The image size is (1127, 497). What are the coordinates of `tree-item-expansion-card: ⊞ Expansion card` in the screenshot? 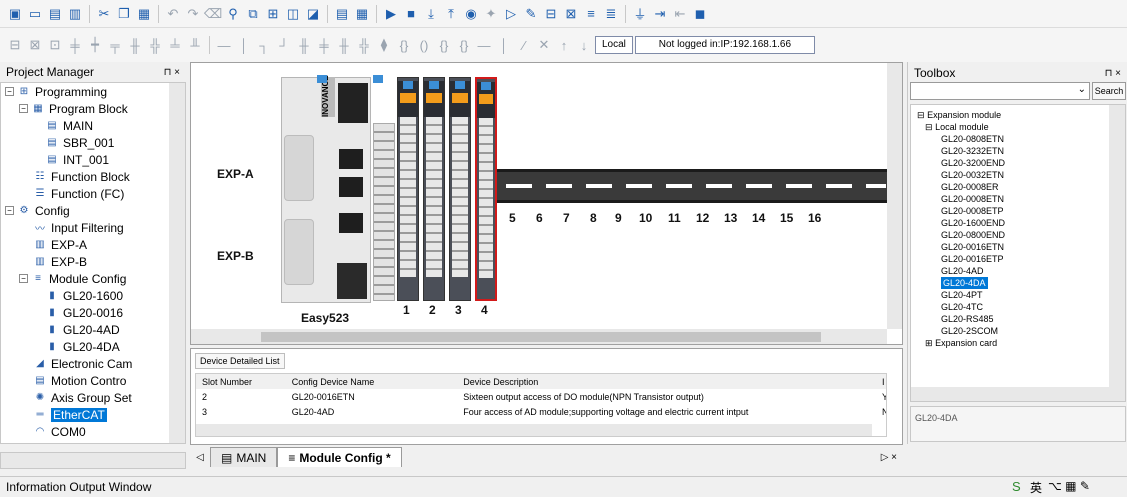 It's located at (961, 343).